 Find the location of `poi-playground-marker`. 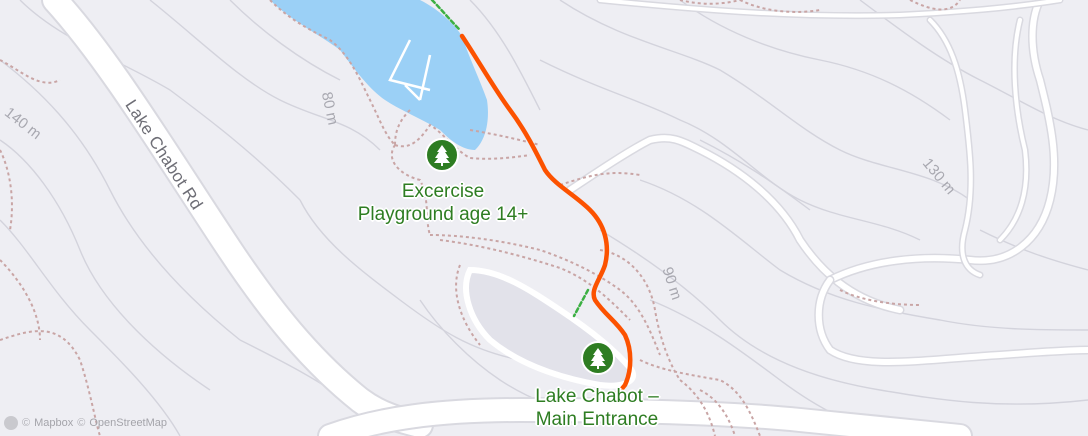

poi-playground-marker is located at coordinates (442, 155).